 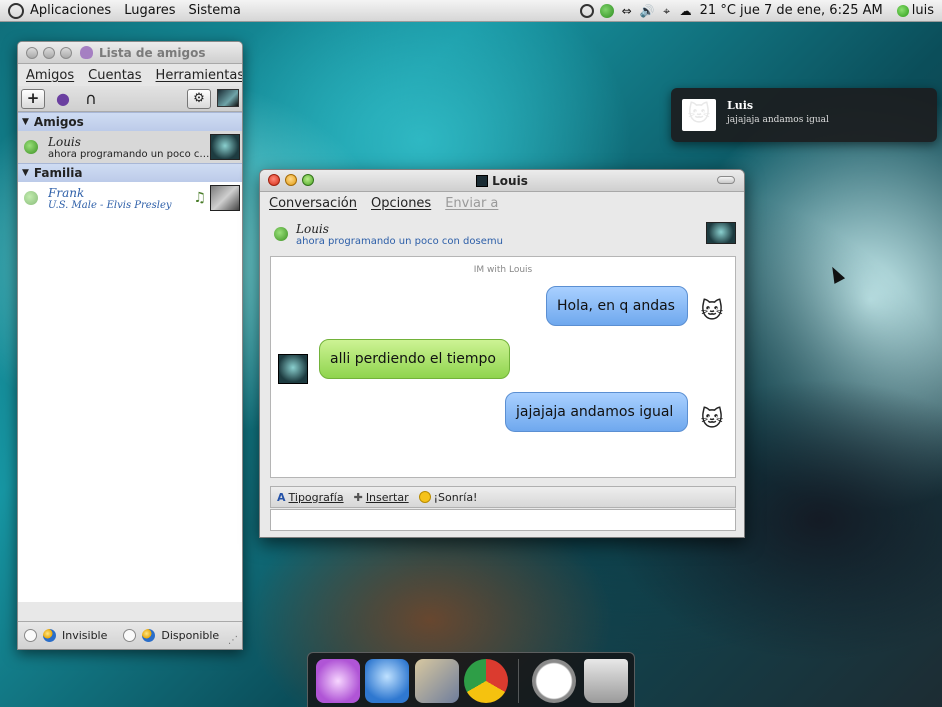 What do you see at coordinates (699, 115) in the screenshot?
I see `buddy-cat-avatar-icon: 🐱` at bounding box center [699, 115].